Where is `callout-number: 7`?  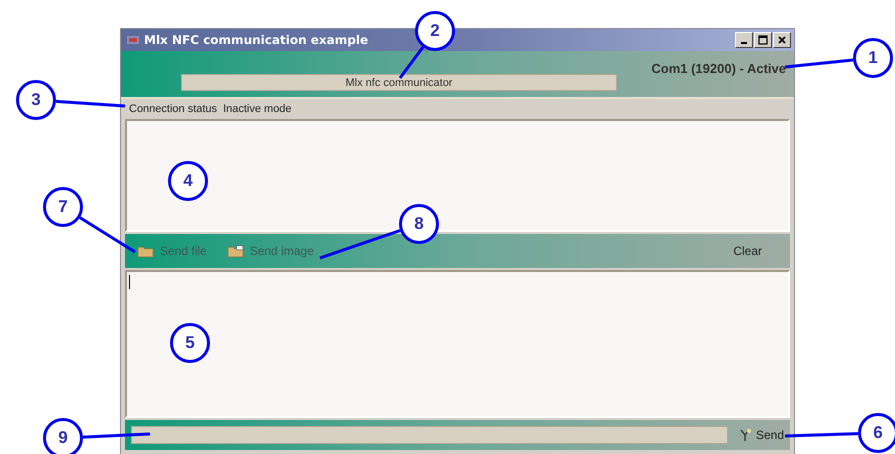 callout-number: 7 is located at coordinates (63, 207).